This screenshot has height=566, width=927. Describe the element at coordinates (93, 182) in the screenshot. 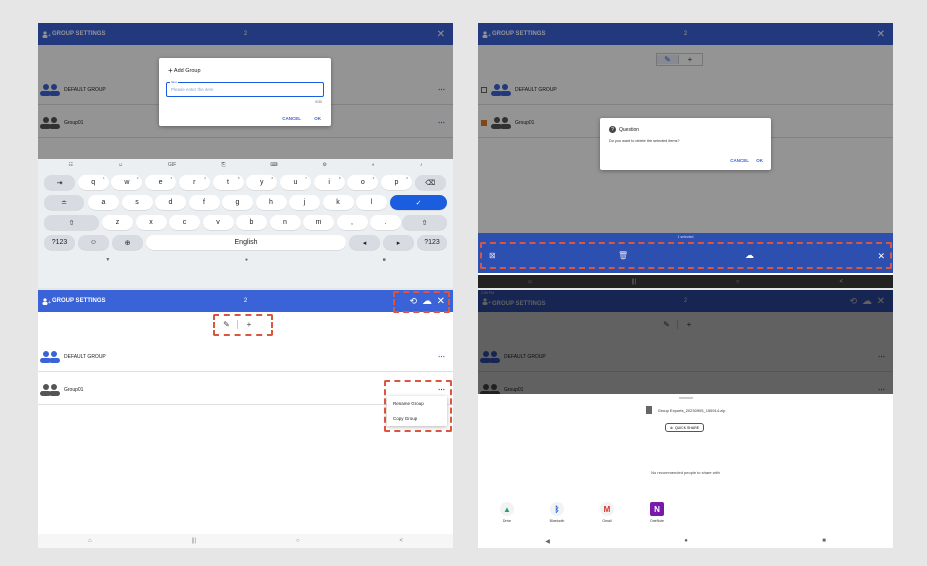

I see `key-q: q1` at that location.